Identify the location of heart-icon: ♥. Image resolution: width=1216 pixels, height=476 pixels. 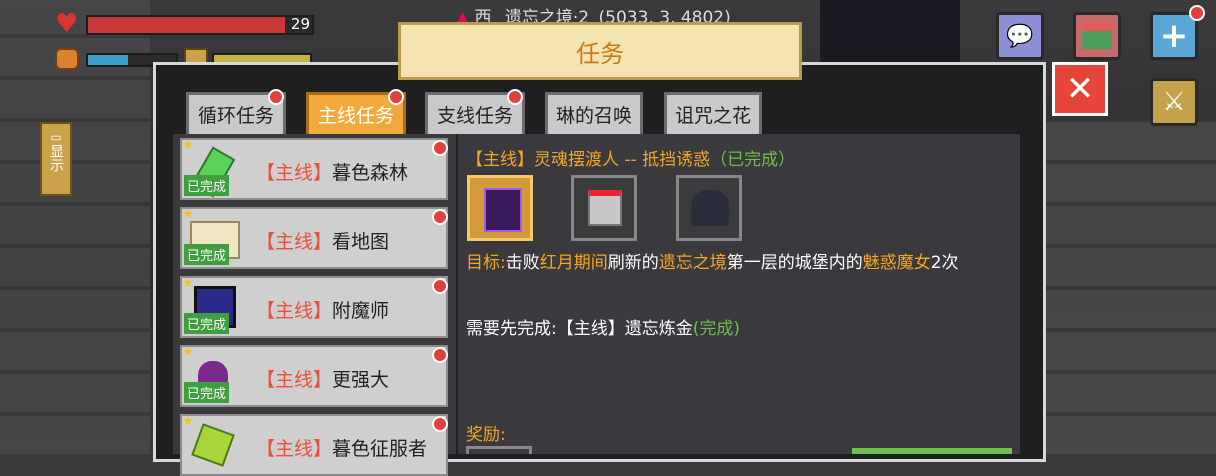
(67, 24).